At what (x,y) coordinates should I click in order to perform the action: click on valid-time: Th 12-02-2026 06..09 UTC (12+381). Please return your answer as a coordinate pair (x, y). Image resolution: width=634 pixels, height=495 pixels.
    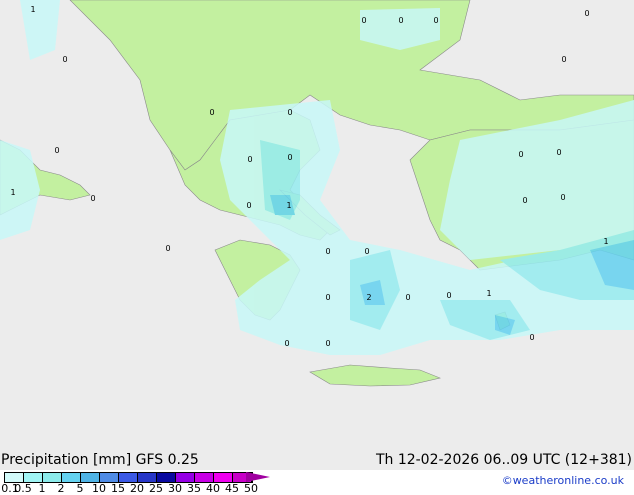
    Looking at the image, I should click on (503, 460).